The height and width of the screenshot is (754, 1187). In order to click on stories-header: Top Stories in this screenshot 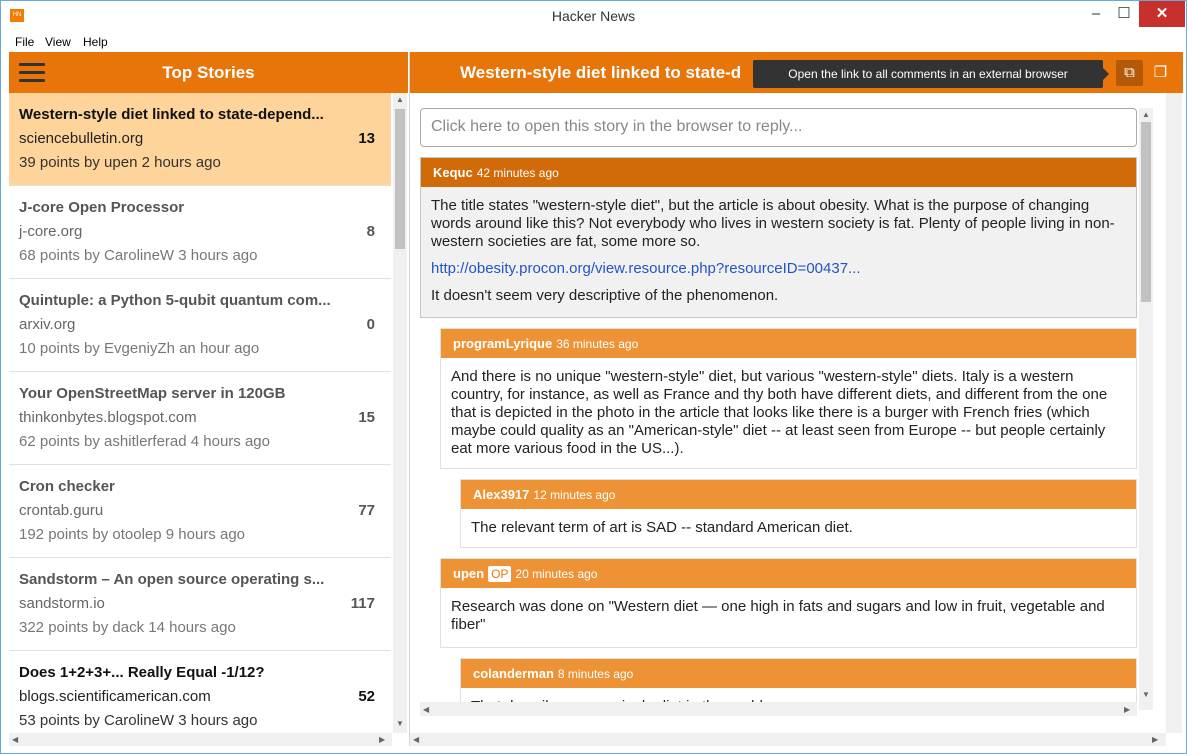, I will do `click(208, 72)`.